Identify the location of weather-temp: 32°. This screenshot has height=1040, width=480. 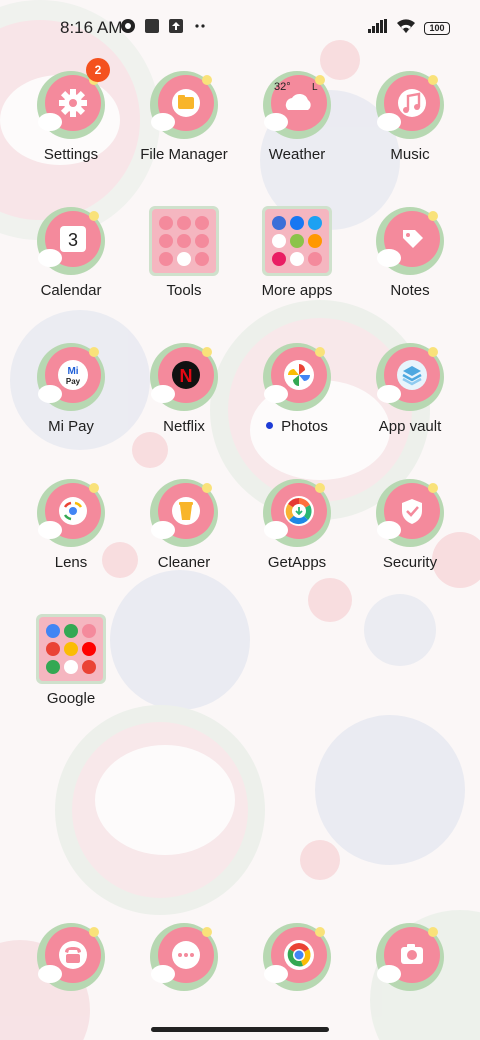
(282, 87).